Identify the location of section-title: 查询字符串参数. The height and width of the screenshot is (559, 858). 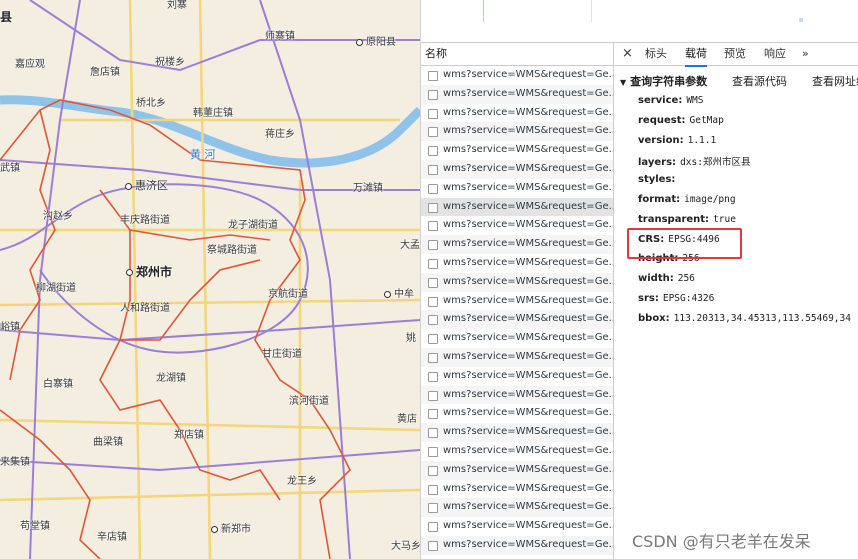
(669, 81).